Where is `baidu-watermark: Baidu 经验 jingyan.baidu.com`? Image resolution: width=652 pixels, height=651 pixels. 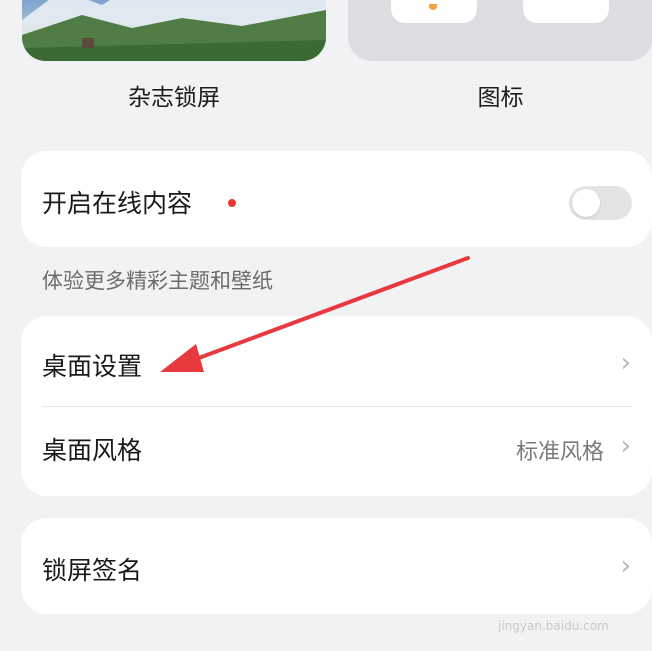 baidu-watermark: Baidu 经验 jingyan.baidu.com is located at coordinates (568, 615).